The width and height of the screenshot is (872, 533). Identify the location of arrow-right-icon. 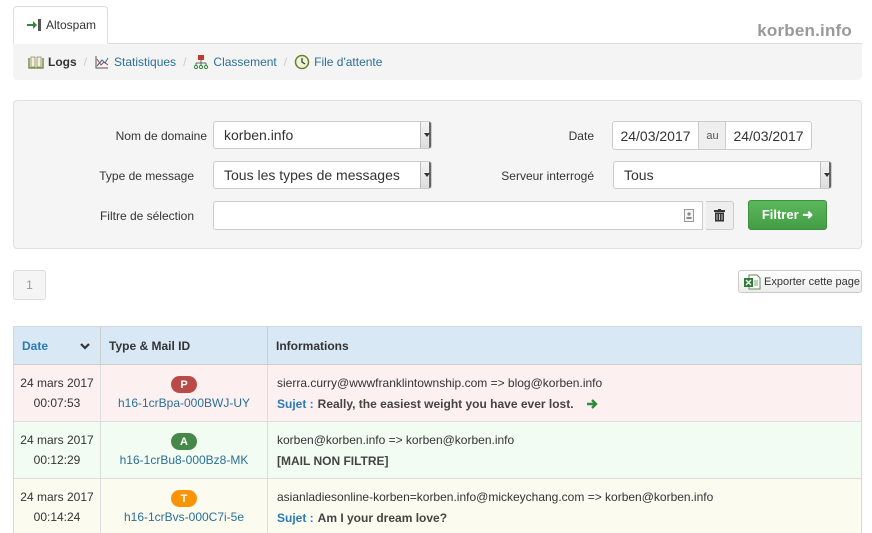
(593, 403).